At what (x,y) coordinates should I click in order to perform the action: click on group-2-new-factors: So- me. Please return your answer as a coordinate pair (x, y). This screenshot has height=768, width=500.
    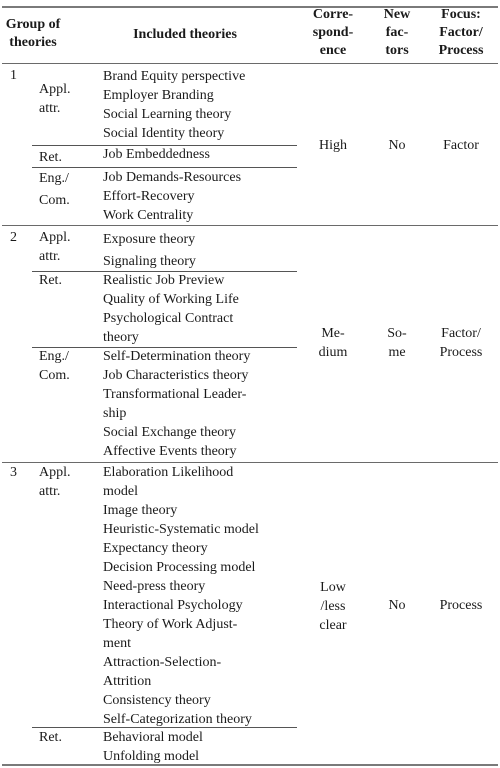
    Looking at the image, I should click on (397, 343).